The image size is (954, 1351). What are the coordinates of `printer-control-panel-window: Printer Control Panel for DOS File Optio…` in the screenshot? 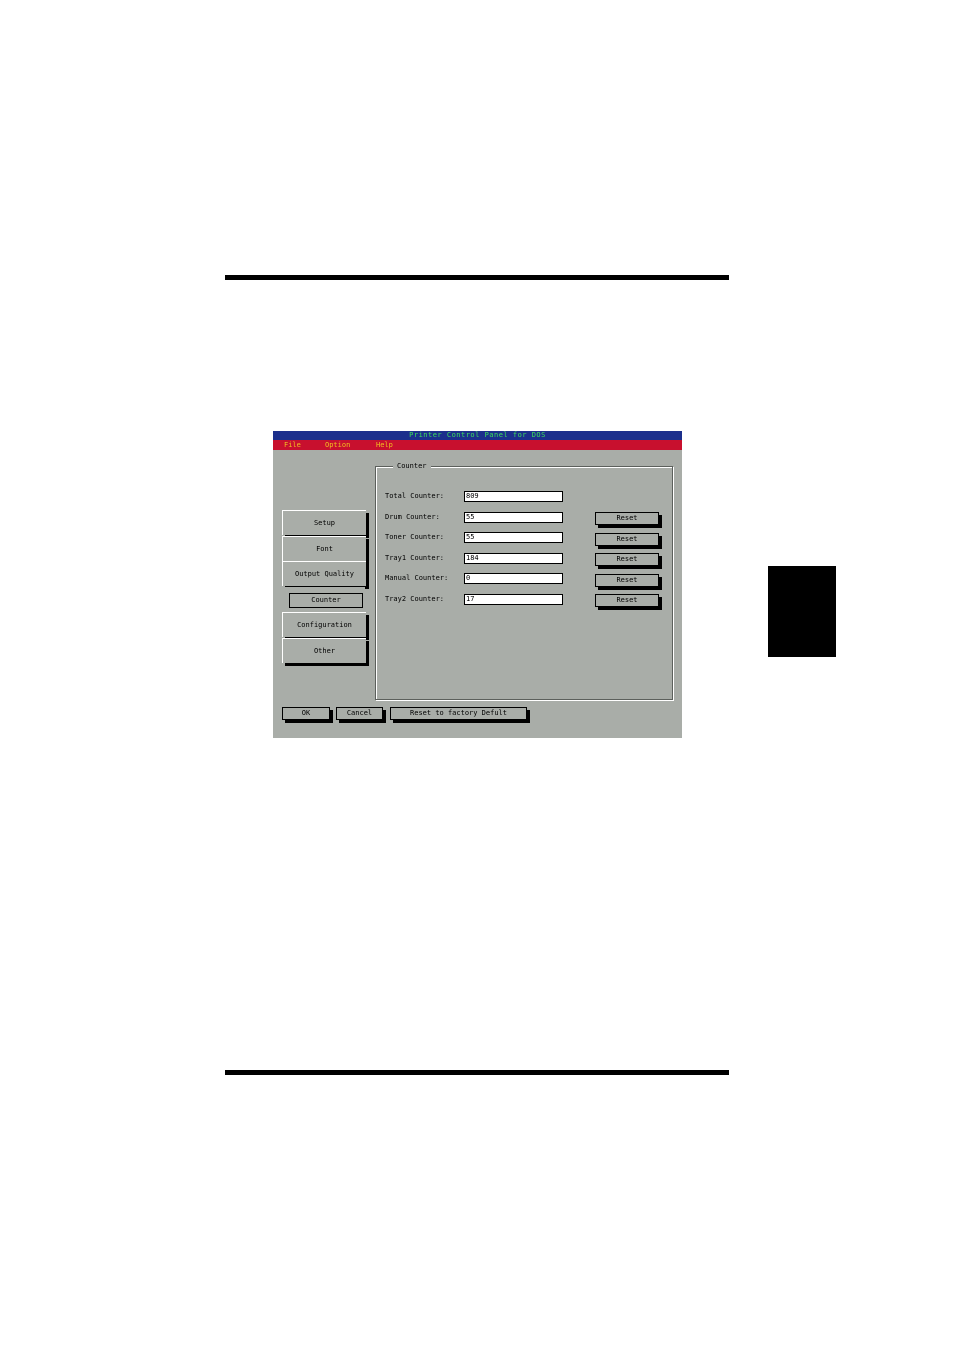 It's located at (477, 584).